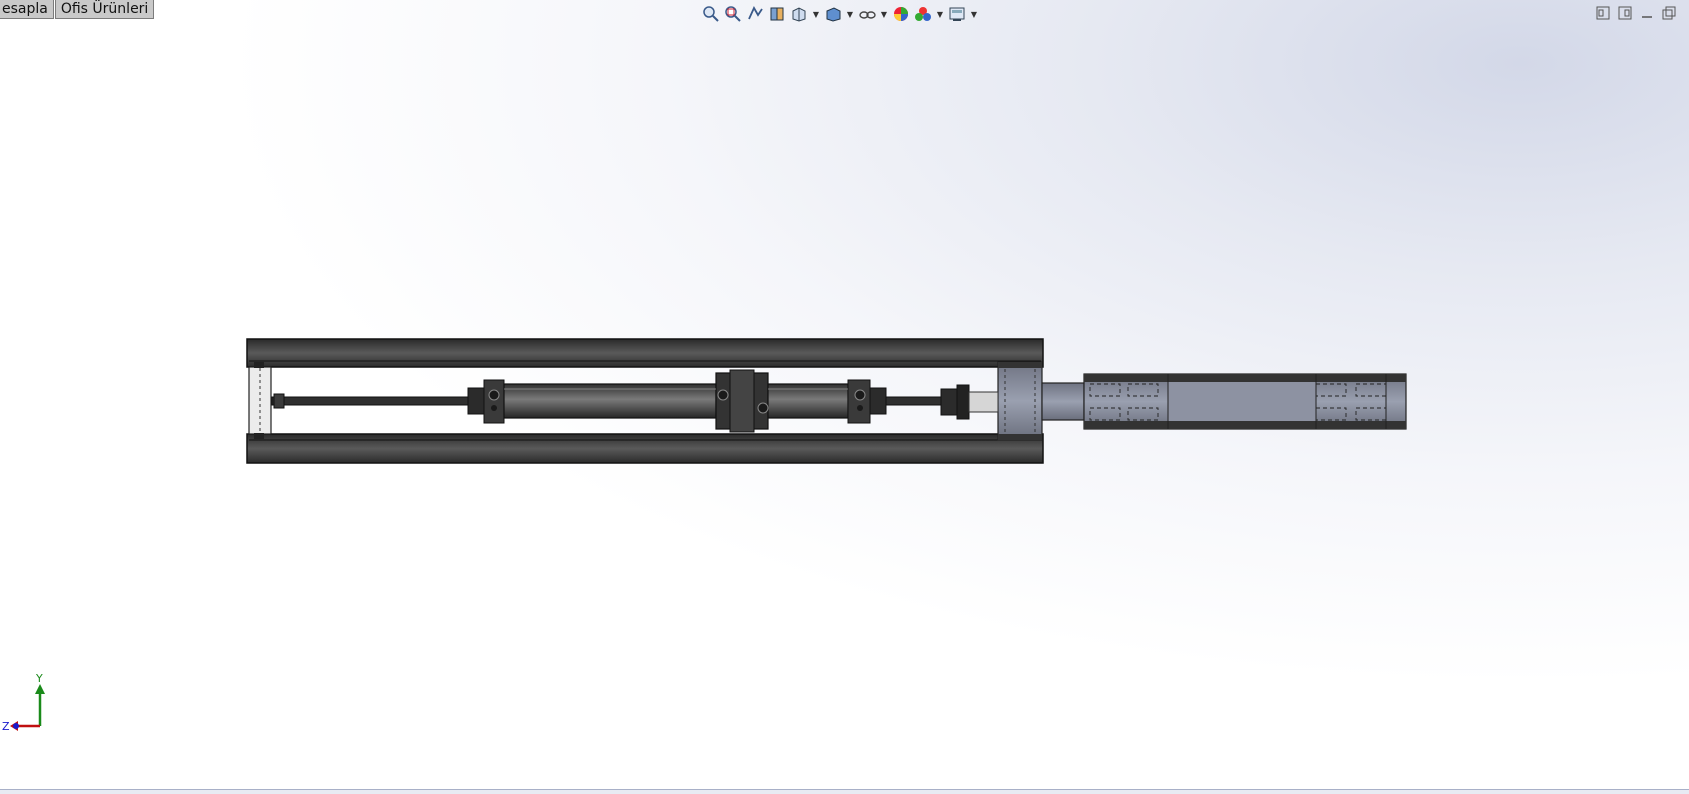  What do you see at coordinates (27, 702) in the screenshot?
I see `reference-triad: Y Z` at bounding box center [27, 702].